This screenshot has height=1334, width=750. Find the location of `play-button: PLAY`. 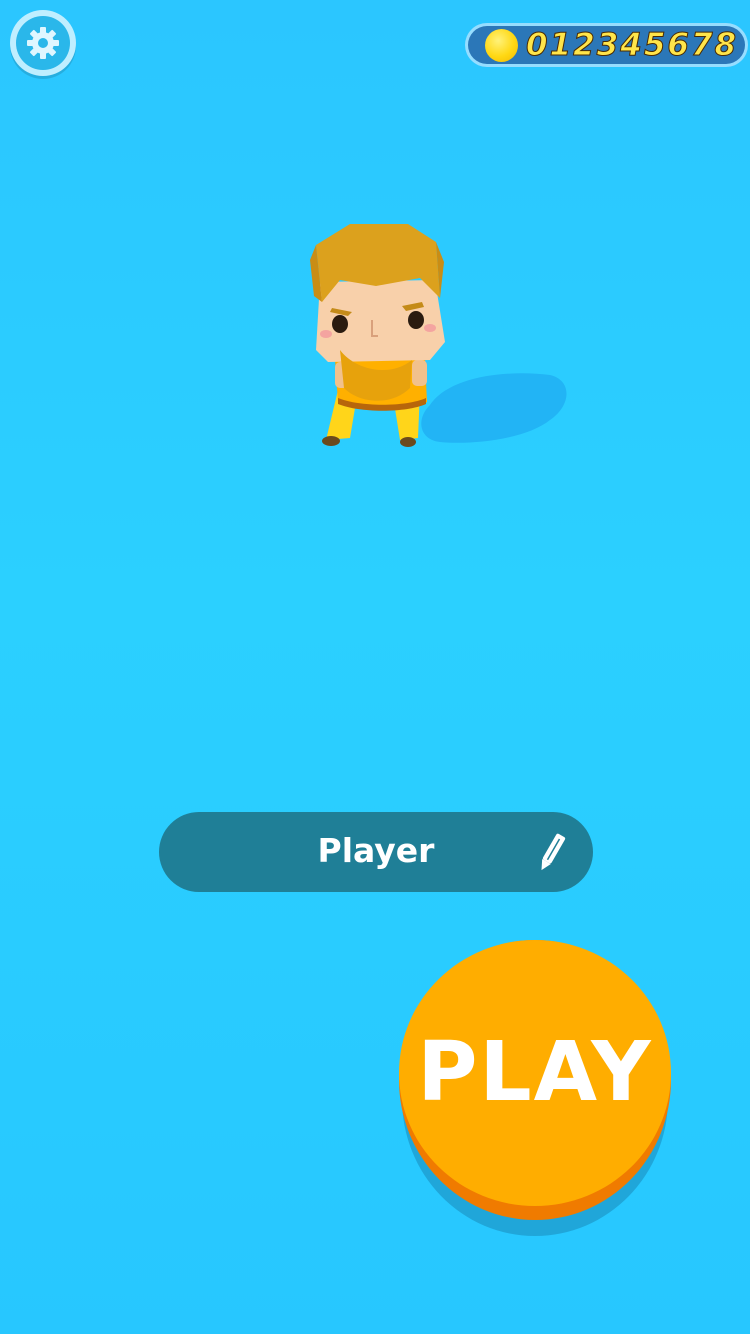

play-button: PLAY is located at coordinates (535, 1080).